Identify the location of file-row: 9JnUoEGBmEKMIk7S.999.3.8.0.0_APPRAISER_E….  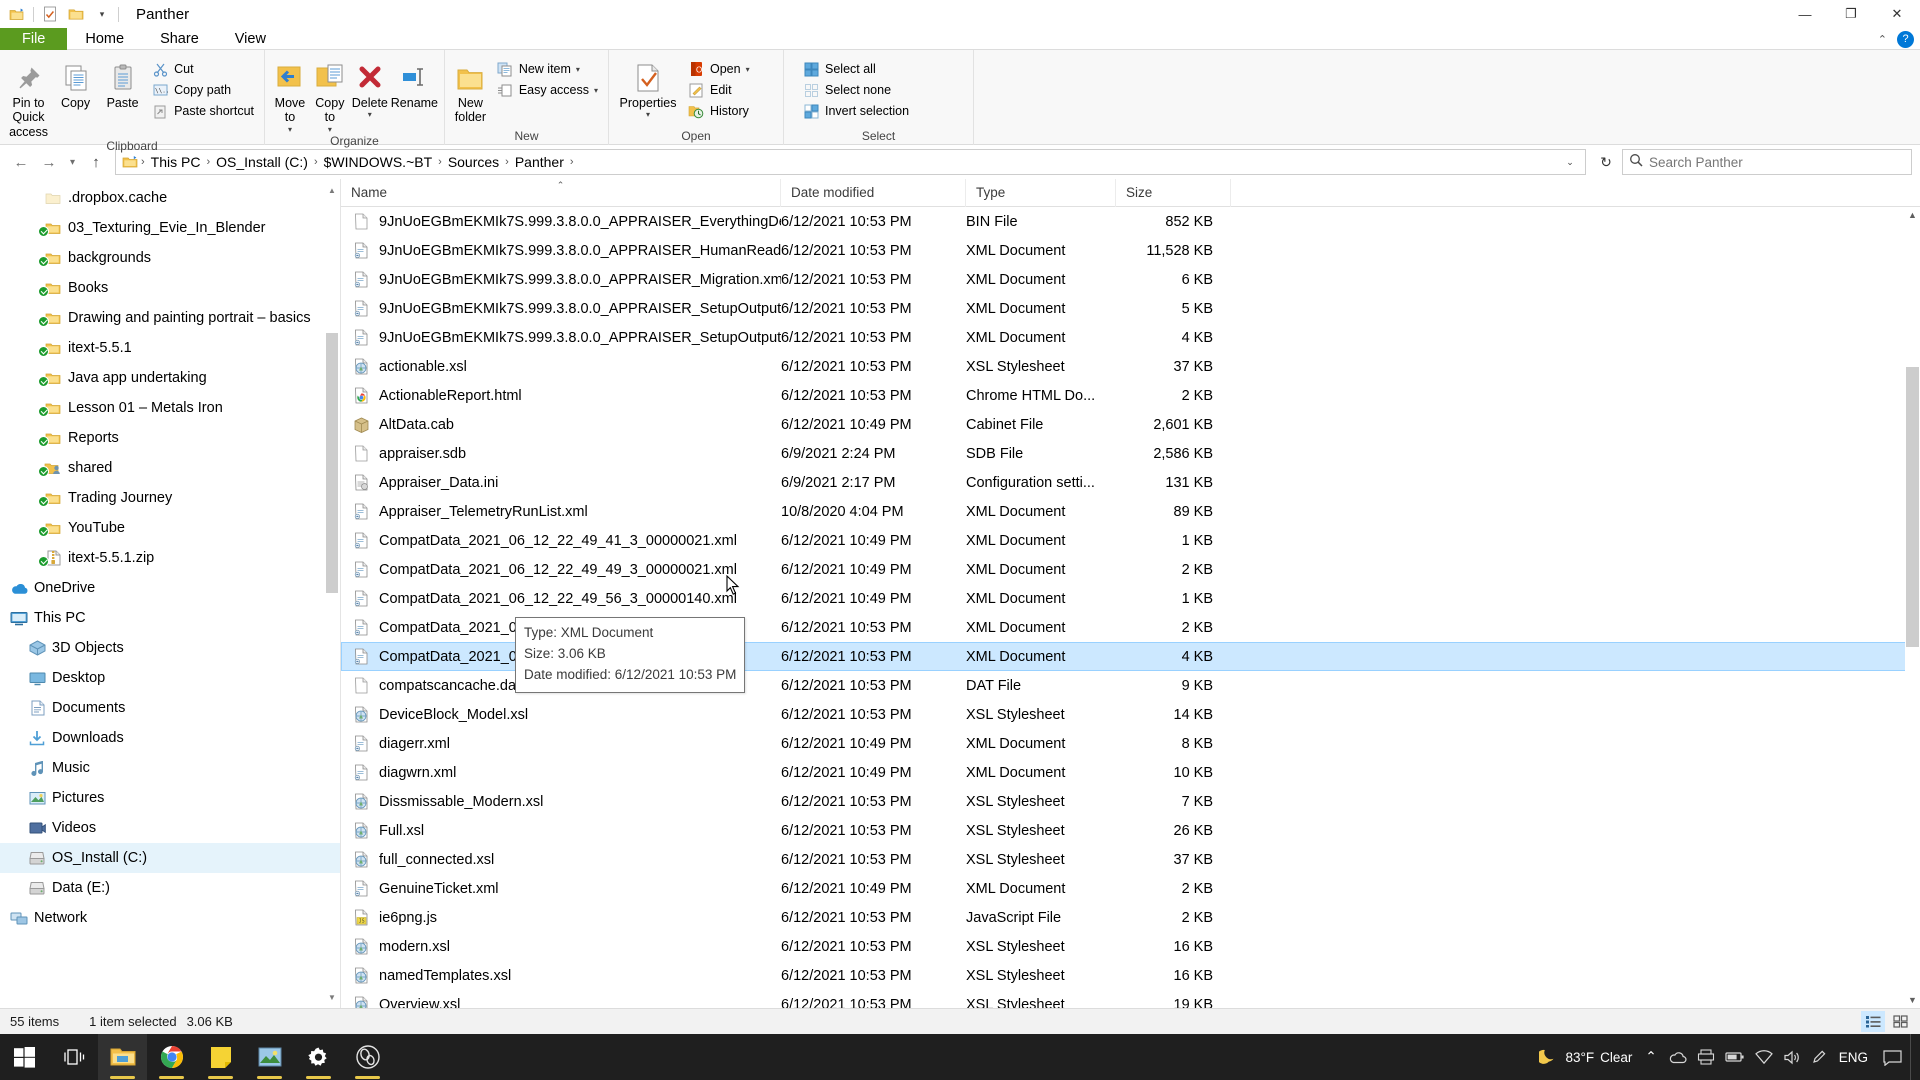
(1130, 221).